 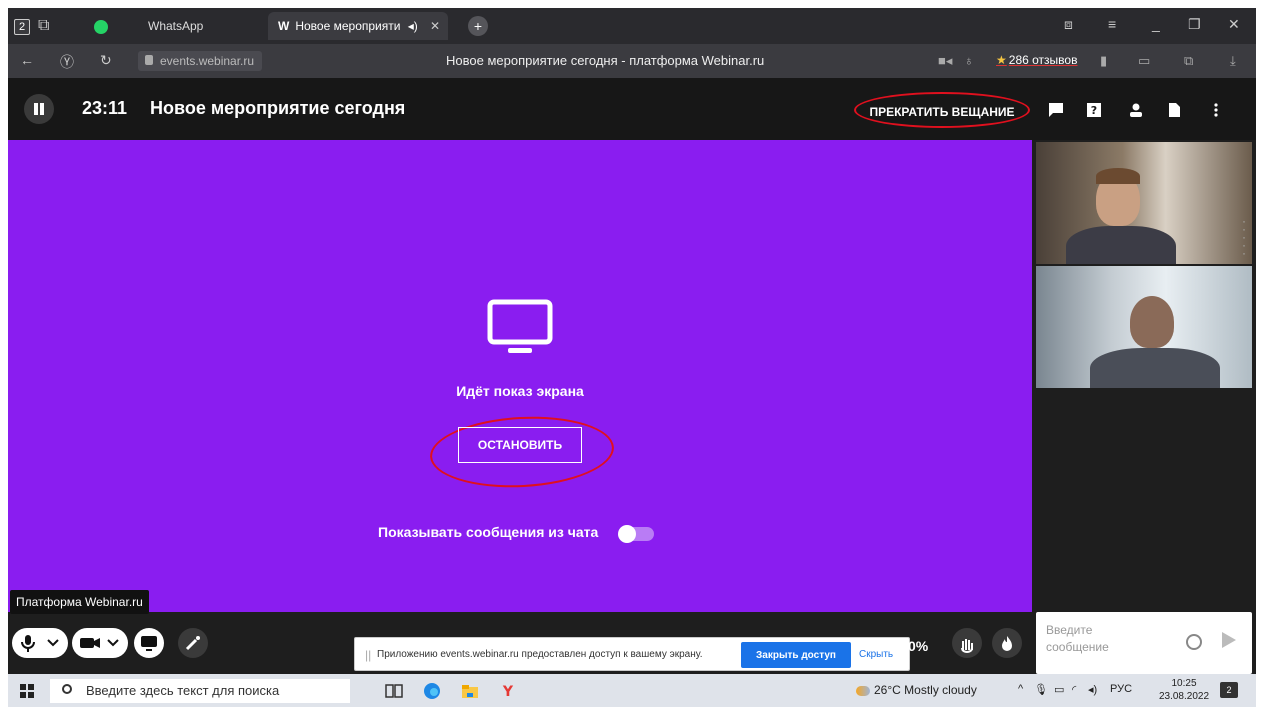 What do you see at coordinates (520, 445) in the screenshot?
I see `stop-sharing-button: ОСТАНОВИТЬ` at bounding box center [520, 445].